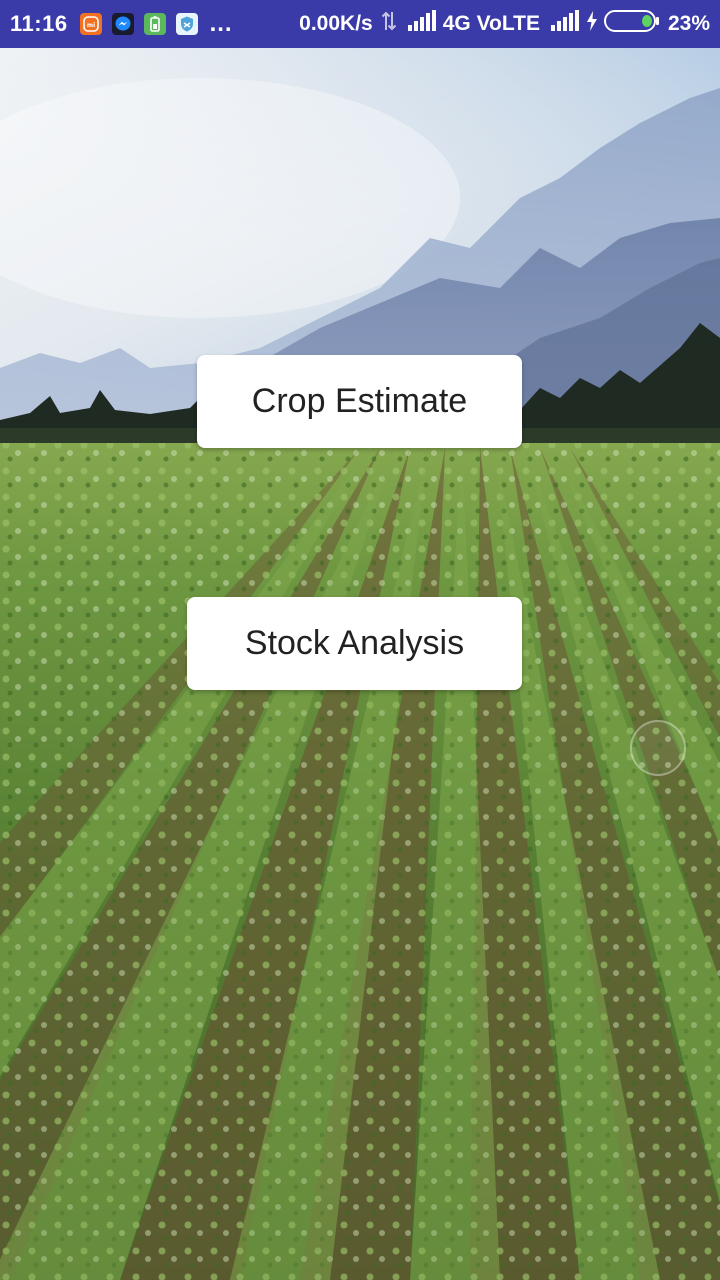 The height and width of the screenshot is (1280, 720). What do you see at coordinates (389, 24) in the screenshot?
I see `data-arrows-icon` at bounding box center [389, 24].